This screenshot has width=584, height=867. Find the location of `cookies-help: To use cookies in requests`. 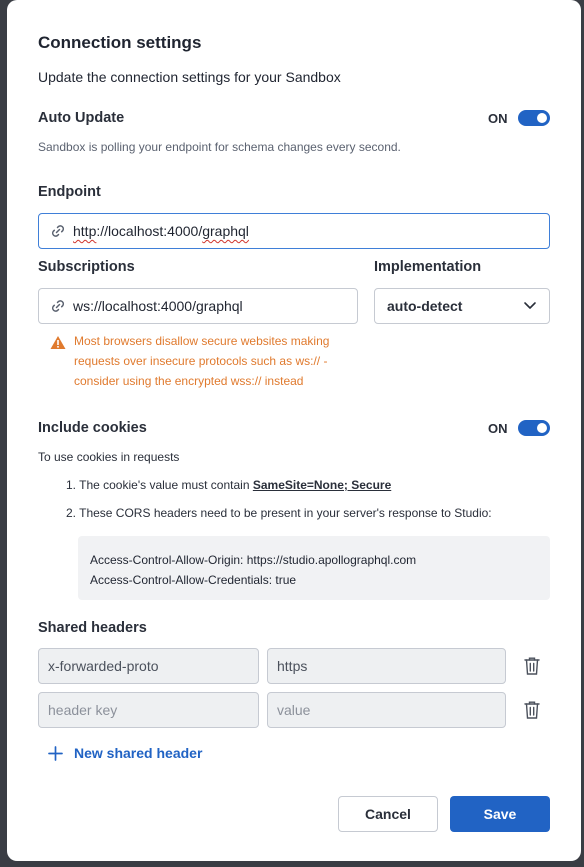

cookies-help: To use cookies in requests is located at coordinates (109, 457).